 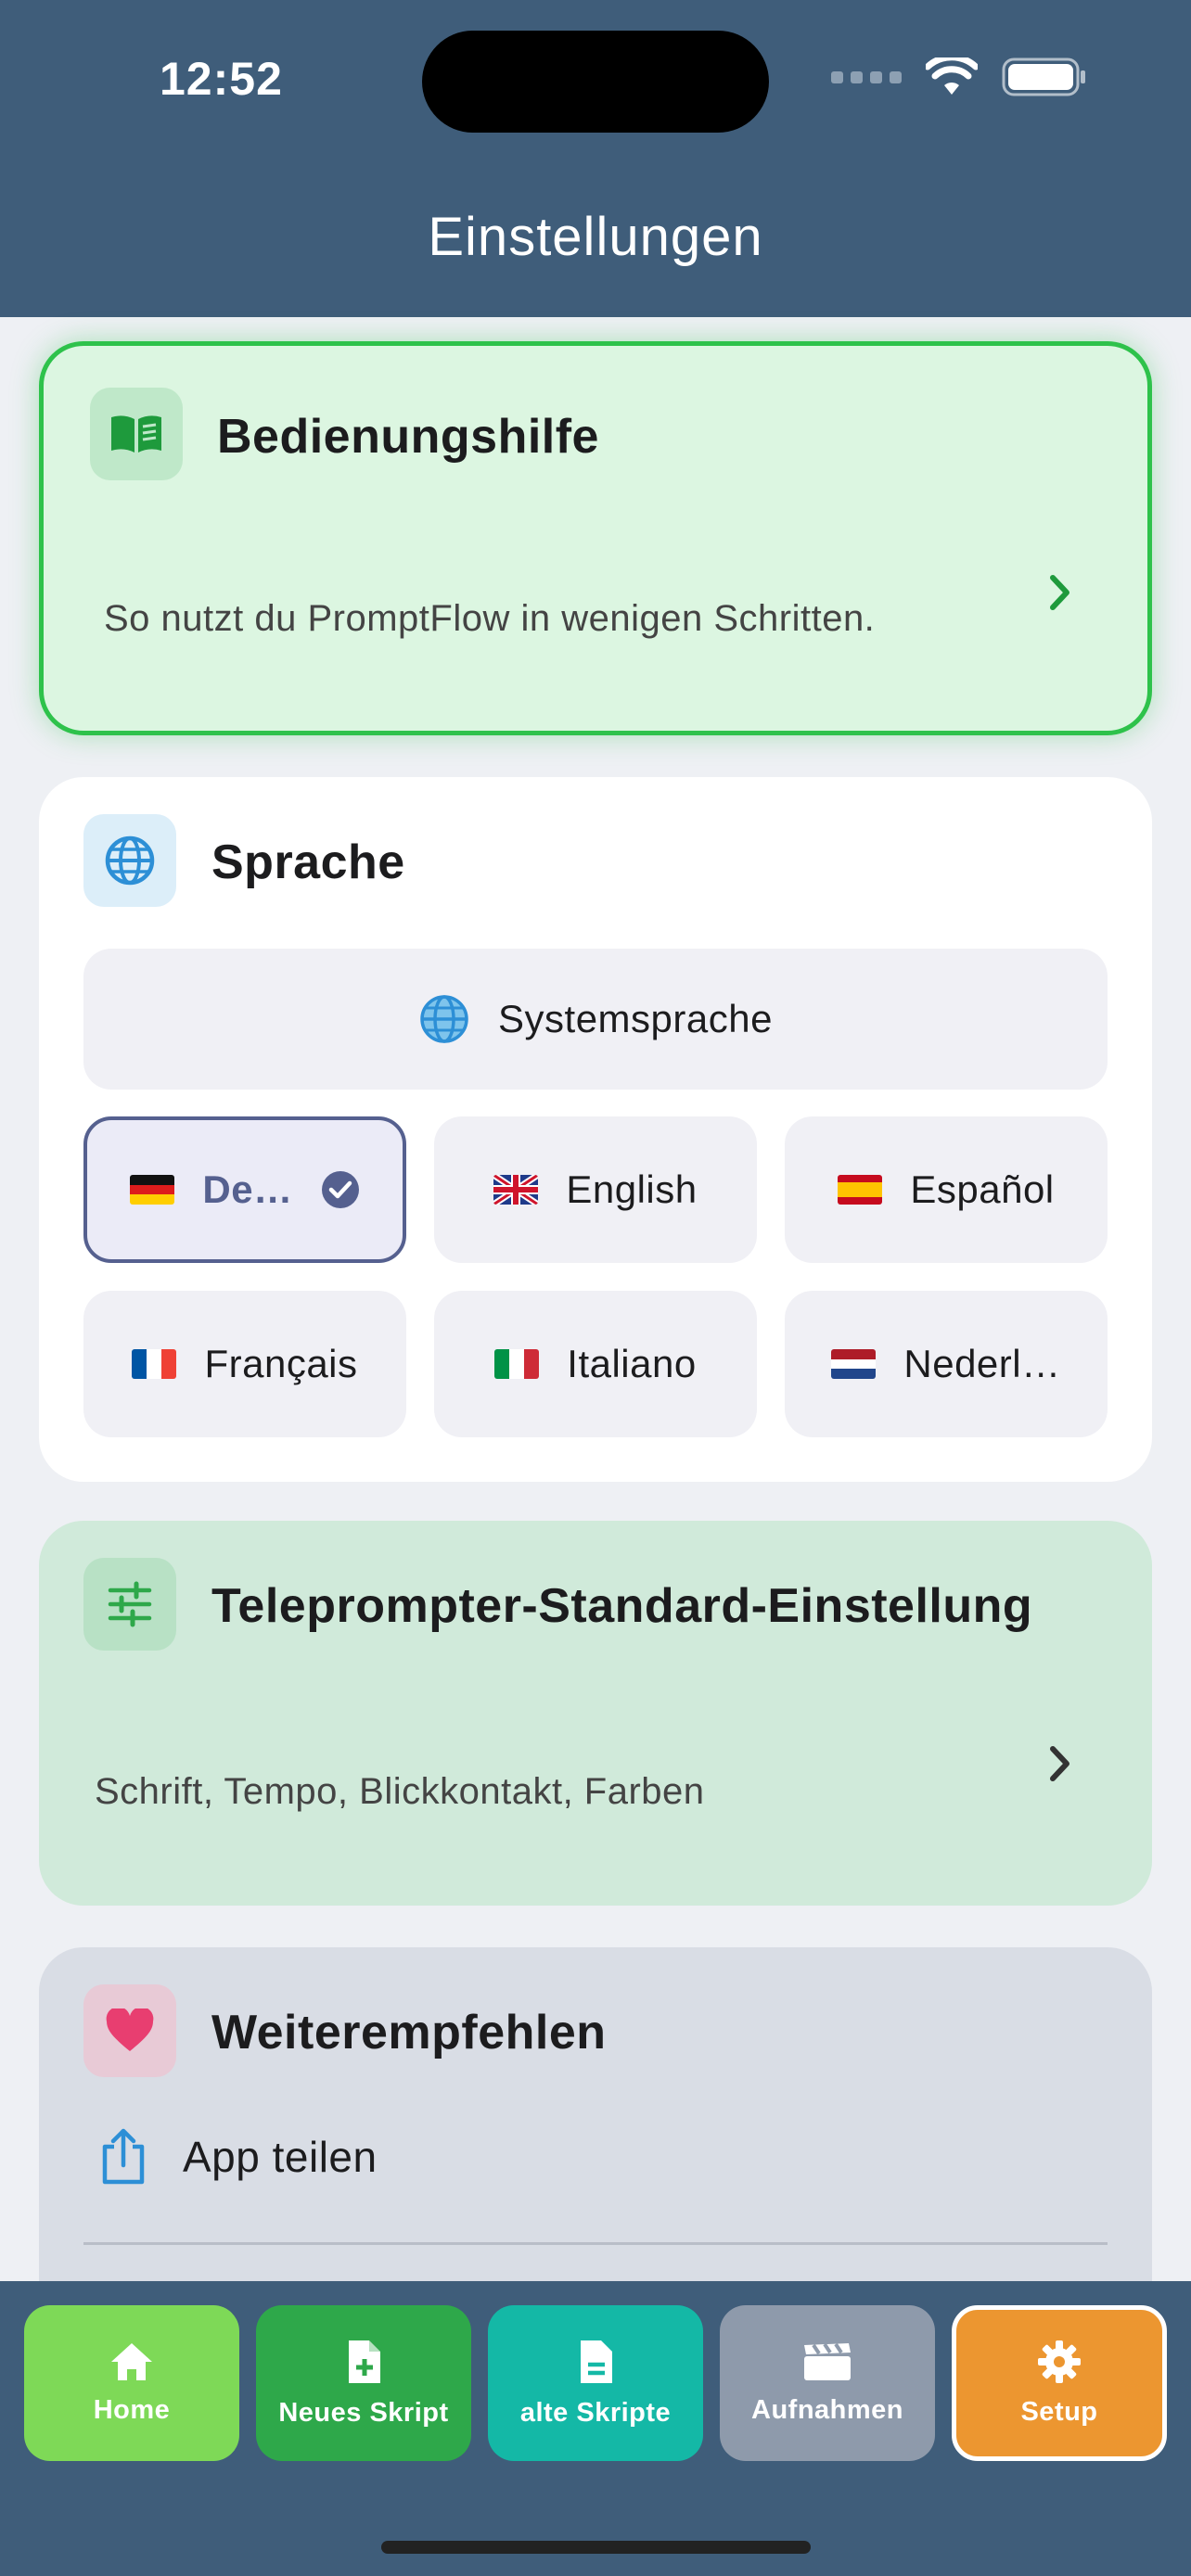 What do you see at coordinates (123, 2156) in the screenshot?
I see `share-icon` at bounding box center [123, 2156].